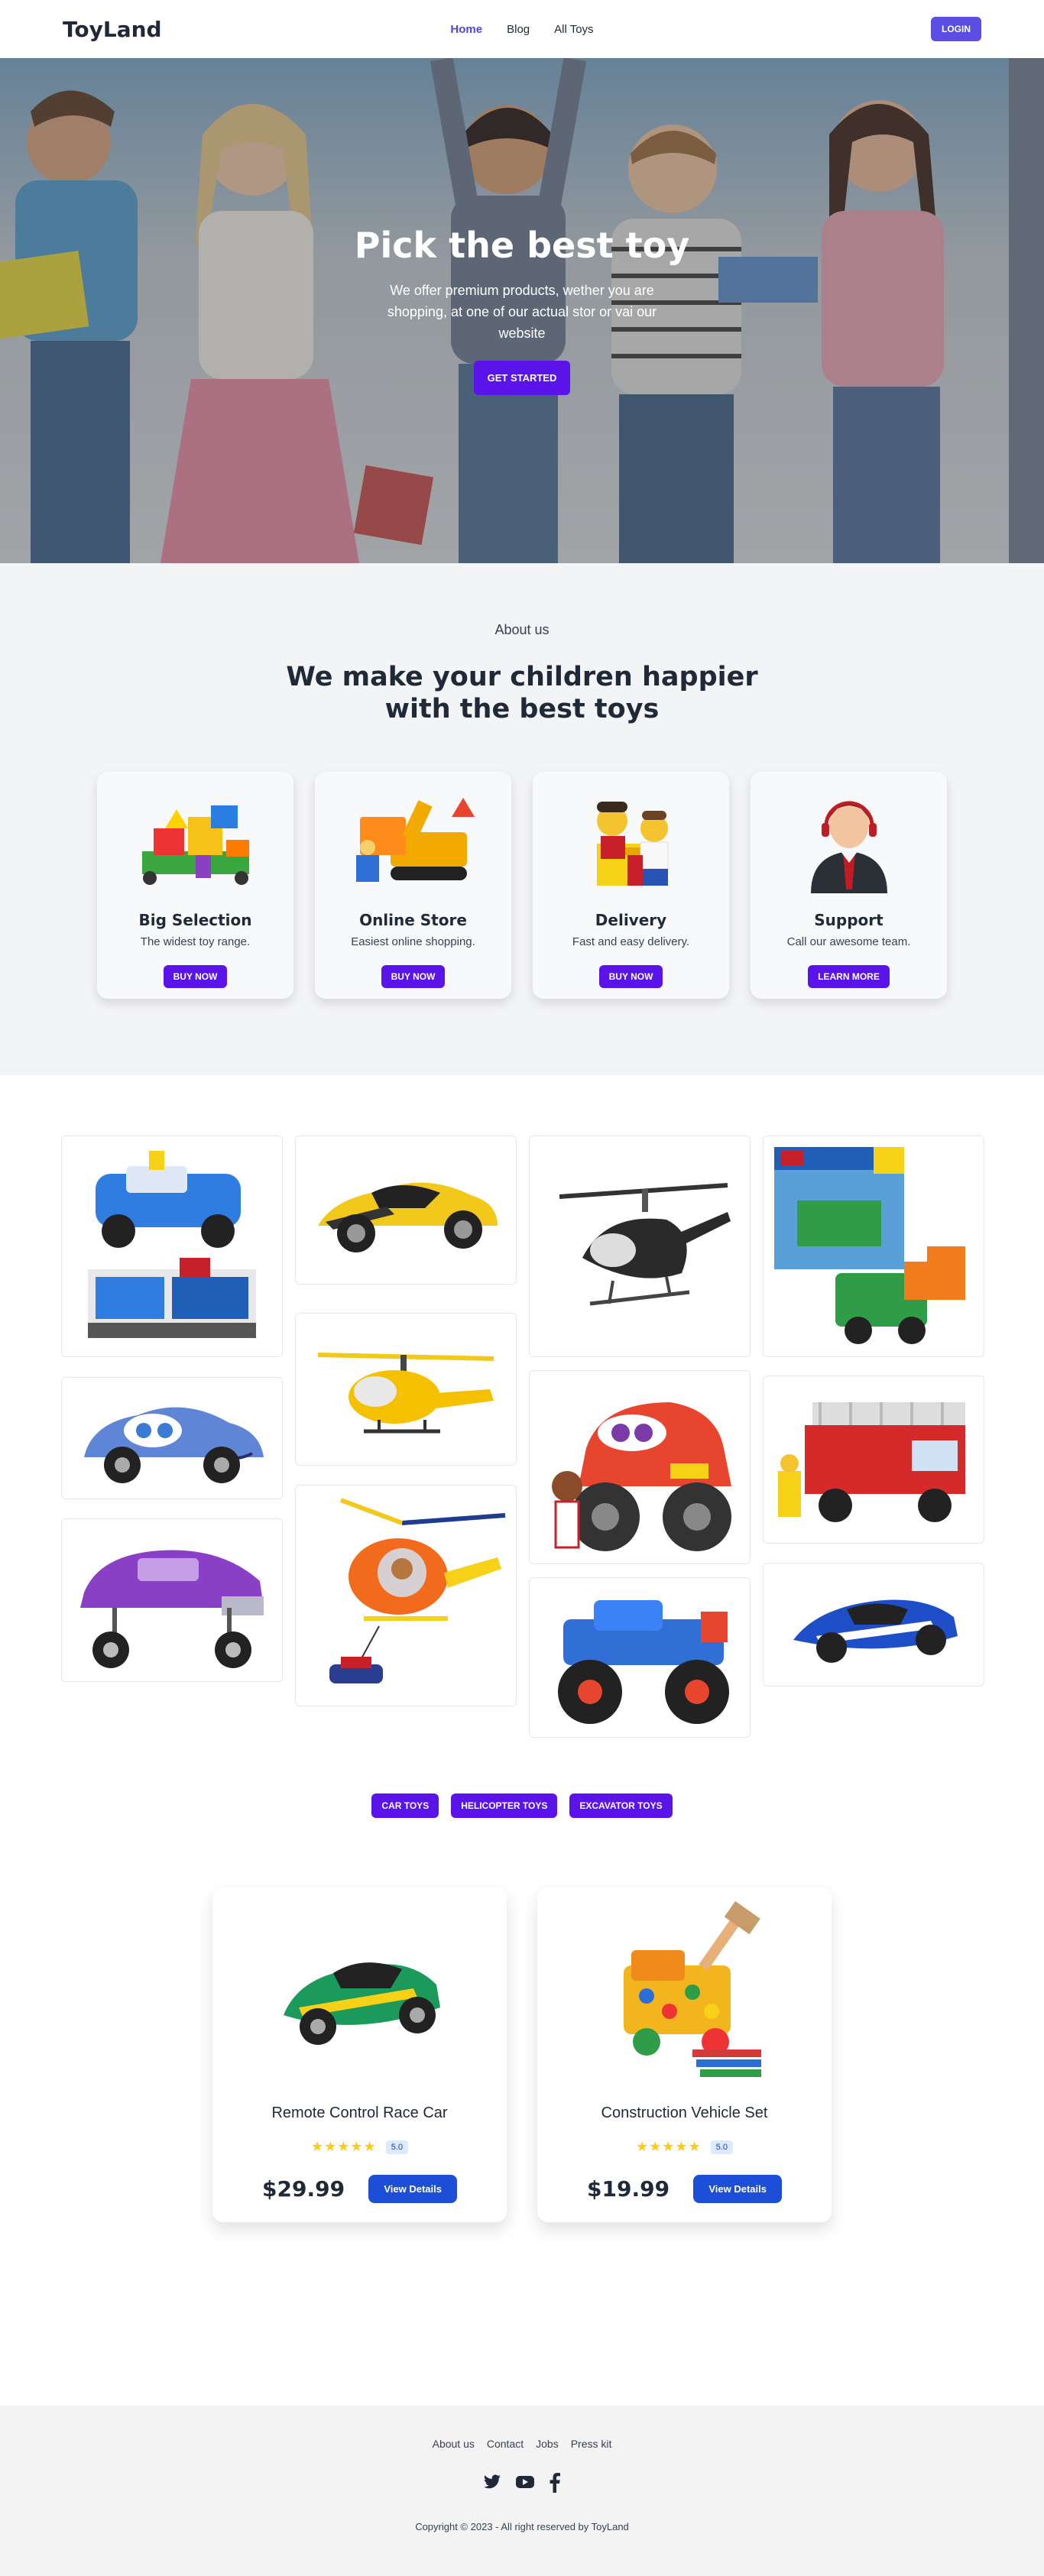 Image resolution: width=1044 pixels, height=2576 pixels. I want to click on product-price: $19.99, so click(628, 2189).